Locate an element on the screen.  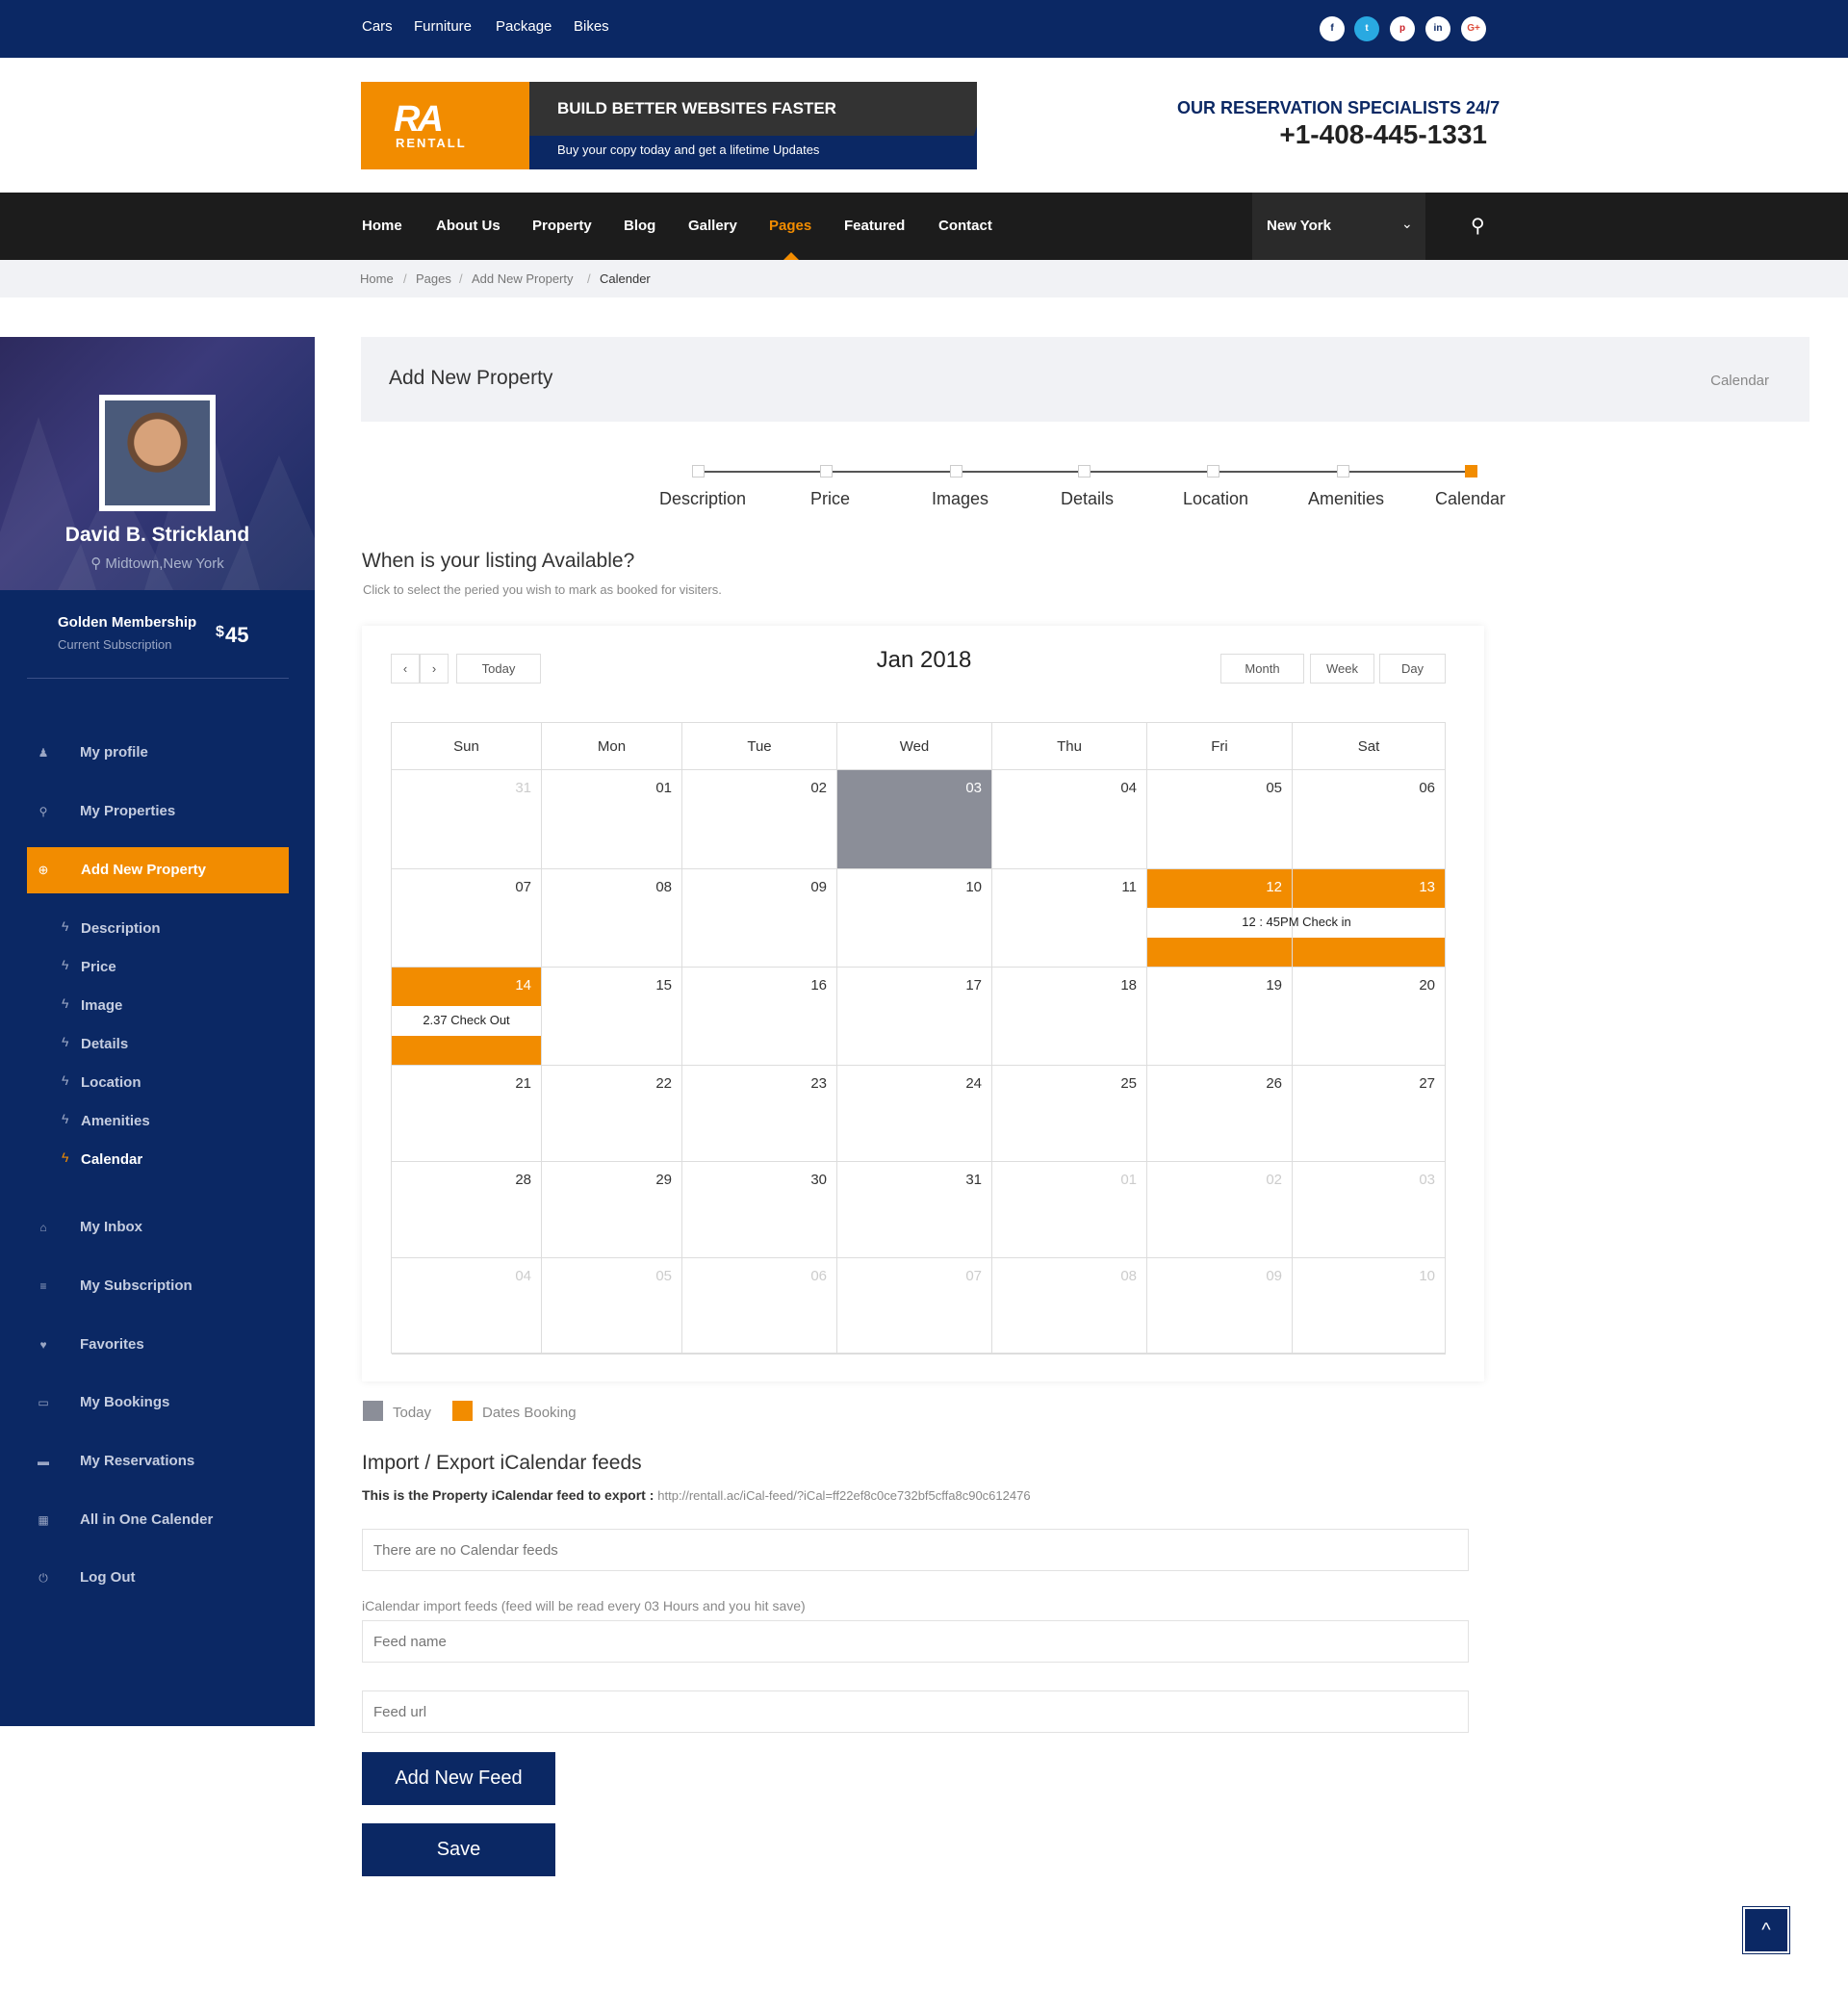
sidebar-subitem-image: Image is located at coordinates (101, 1005).